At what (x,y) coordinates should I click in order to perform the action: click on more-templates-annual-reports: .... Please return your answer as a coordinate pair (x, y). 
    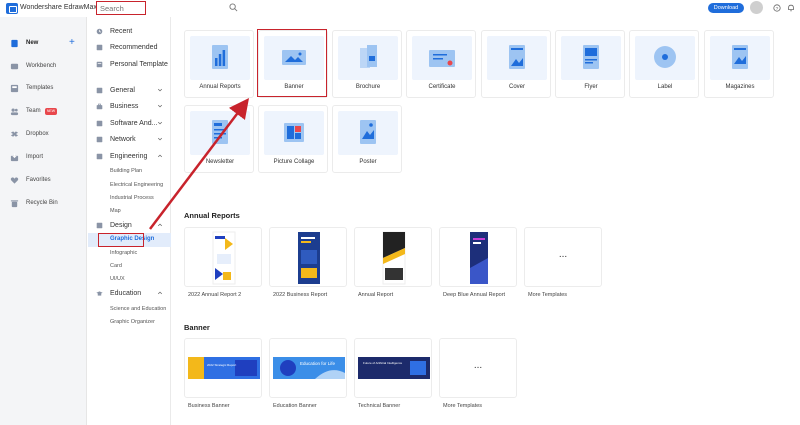
    Looking at the image, I should click on (563, 257).